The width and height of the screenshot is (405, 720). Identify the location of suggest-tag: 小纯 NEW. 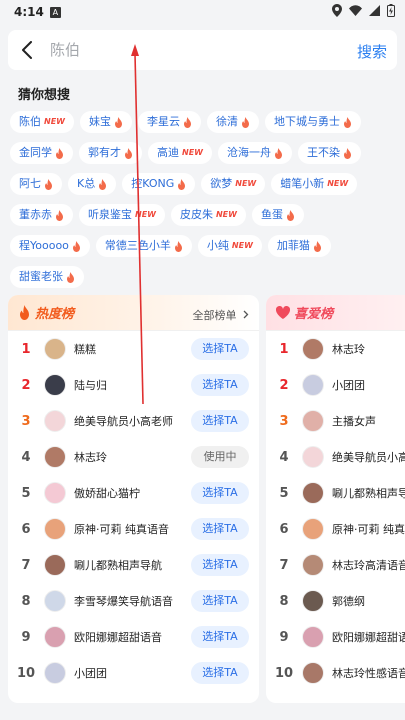
(229, 246).